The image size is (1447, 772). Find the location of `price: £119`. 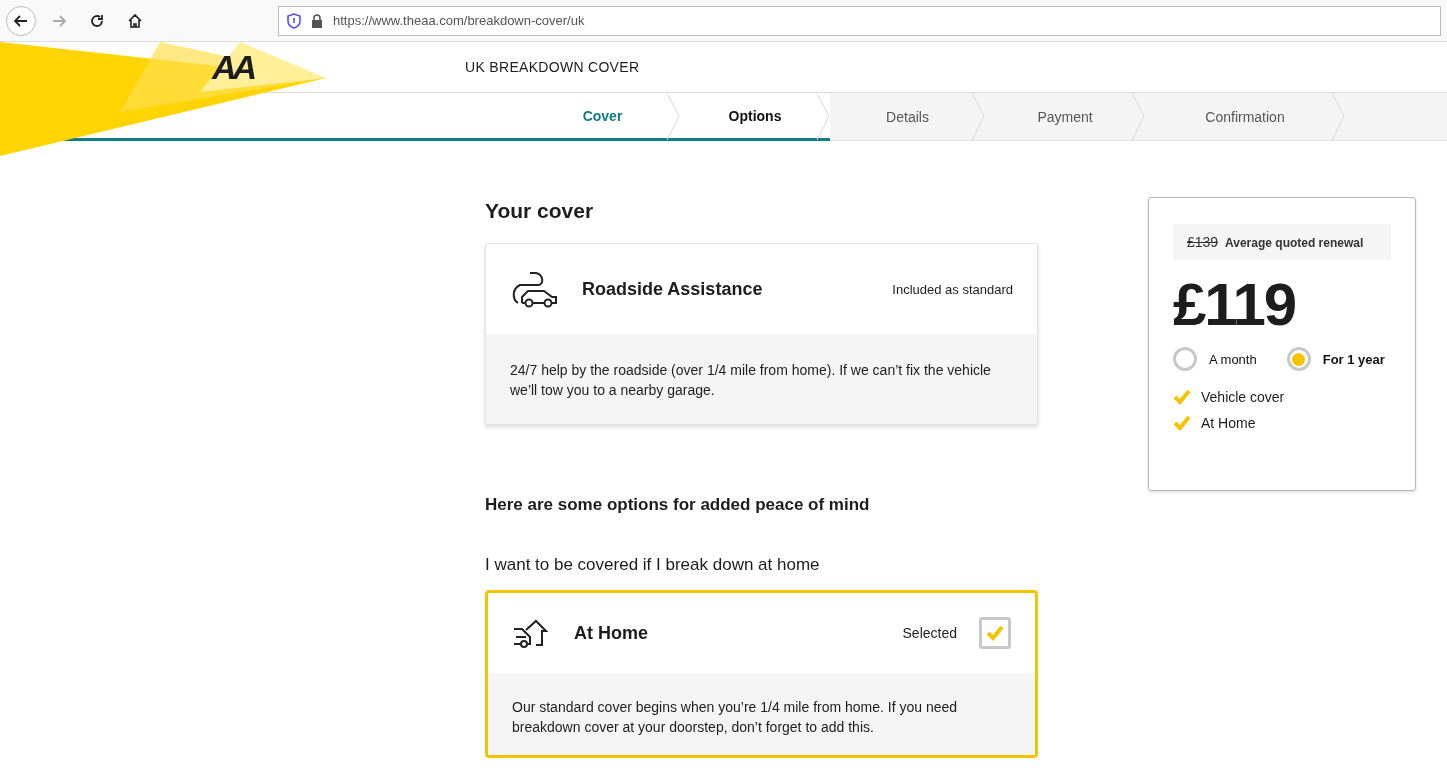

price: £119 is located at coordinates (1235, 304).